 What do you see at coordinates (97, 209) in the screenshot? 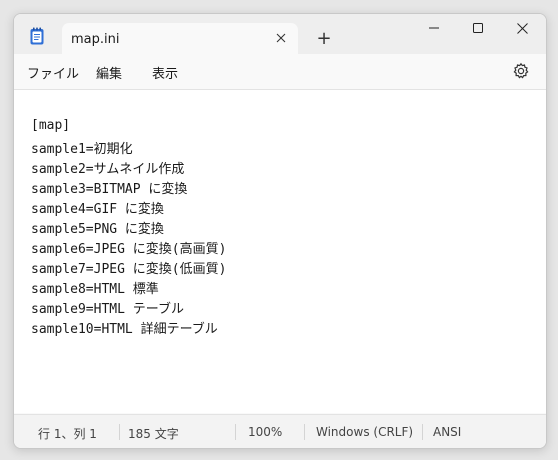
I see `text-line: sample4=GIF に変換` at bounding box center [97, 209].